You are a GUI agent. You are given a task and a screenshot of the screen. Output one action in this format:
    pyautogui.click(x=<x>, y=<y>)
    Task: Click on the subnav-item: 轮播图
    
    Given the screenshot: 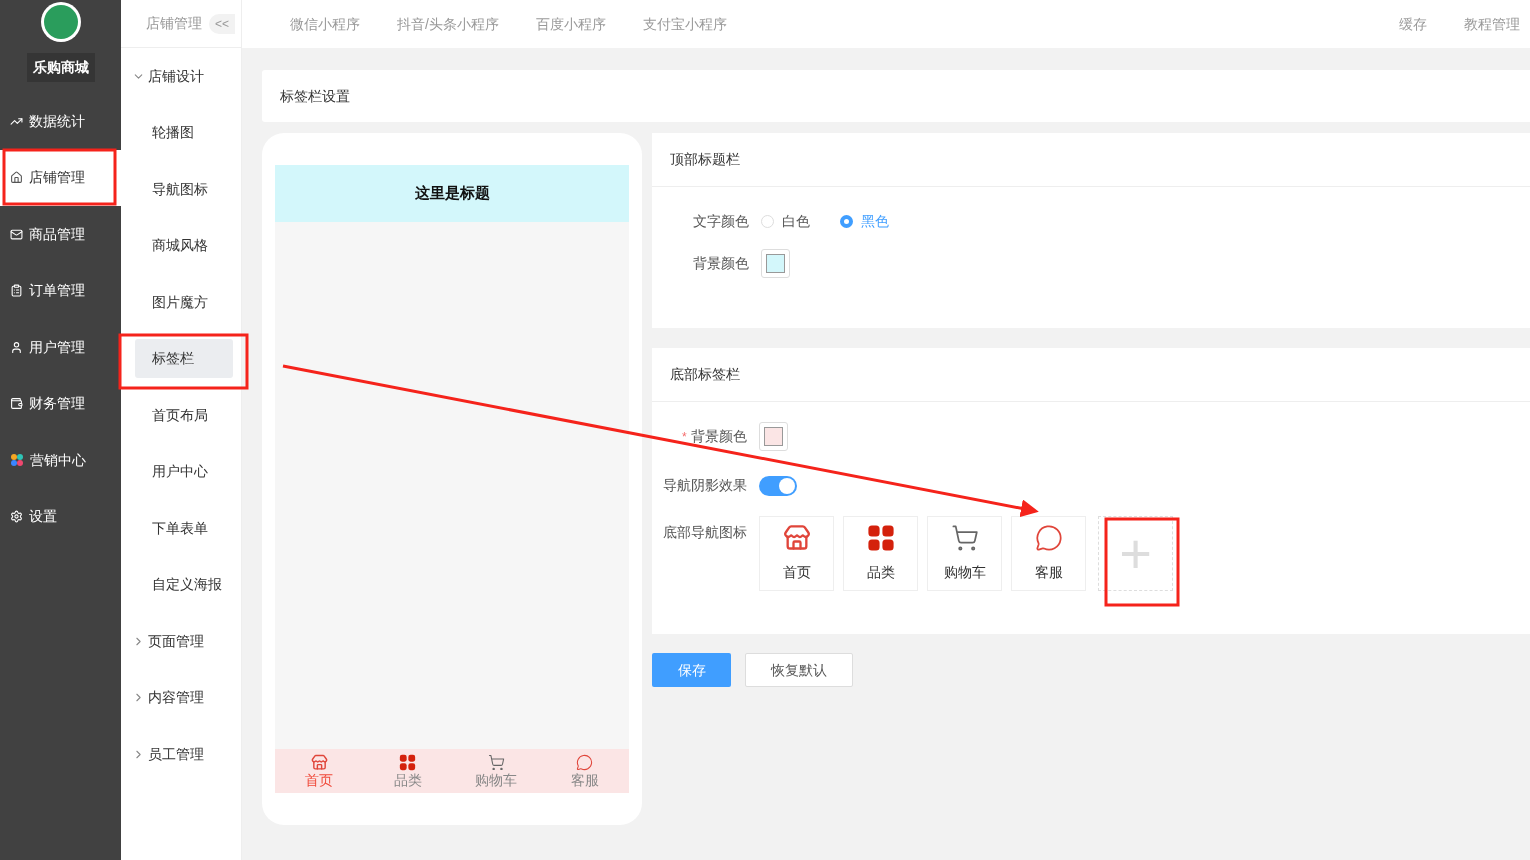 What is the action you would take?
    pyautogui.click(x=184, y=133)
    